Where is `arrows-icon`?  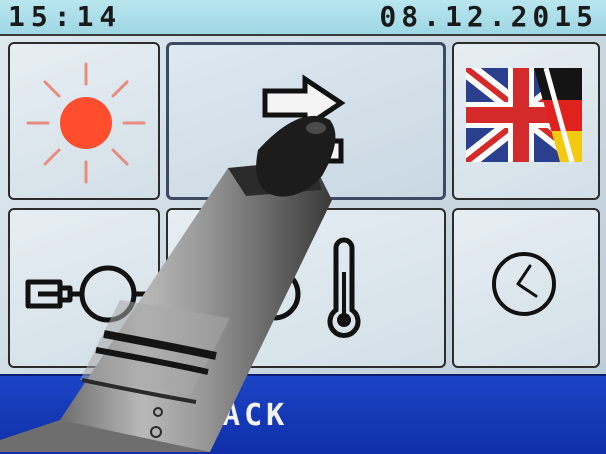 arrows-icon is located at coordinates (304, 125).